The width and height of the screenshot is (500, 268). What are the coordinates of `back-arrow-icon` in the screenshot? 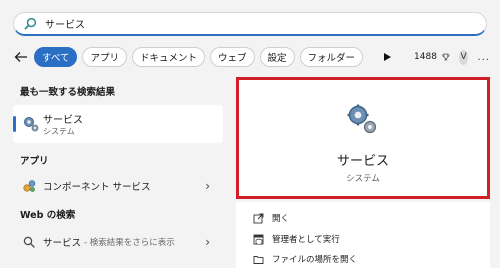 It's located at (20, 57).